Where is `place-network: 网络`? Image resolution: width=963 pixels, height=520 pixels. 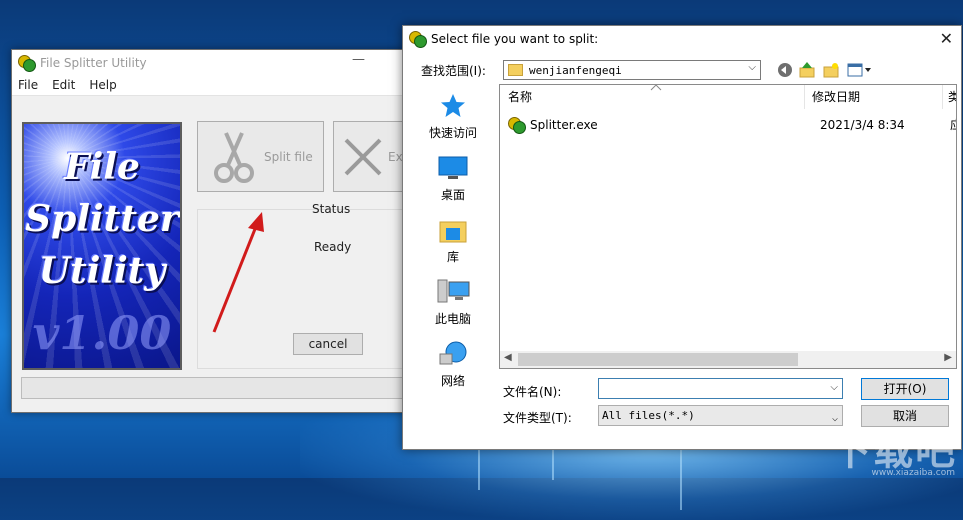
place-network: 网络 is located at coordinates (453, 364).